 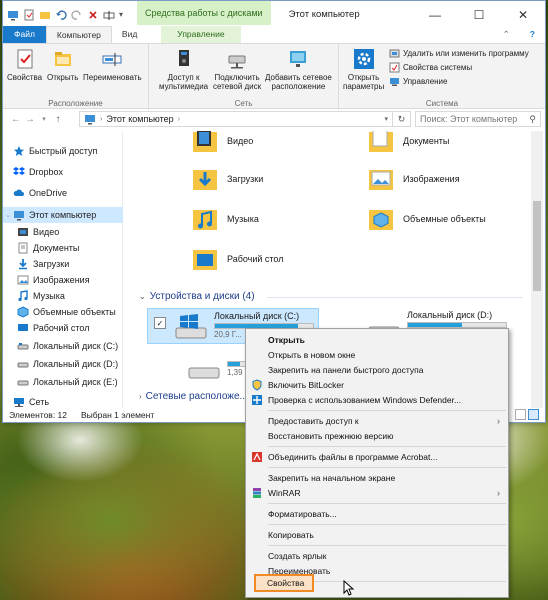 I want to click on delete-icon, so click(x=93, y=15).